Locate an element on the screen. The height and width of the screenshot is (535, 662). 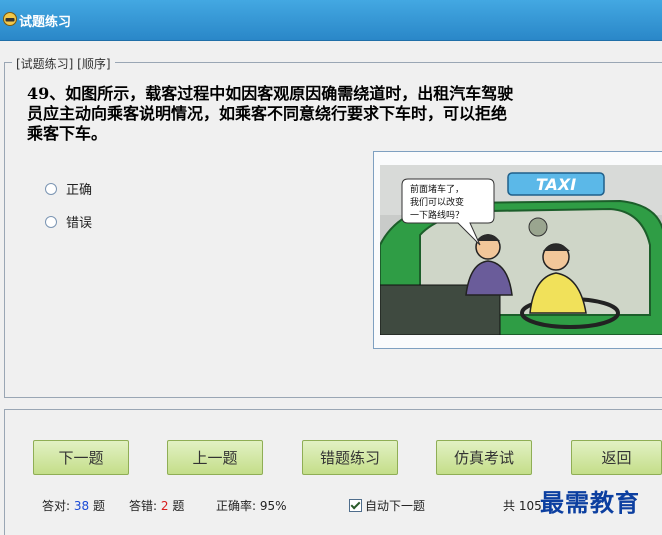
auto-next-toggle: 自动下一题 is located at coordinates (387, 505).